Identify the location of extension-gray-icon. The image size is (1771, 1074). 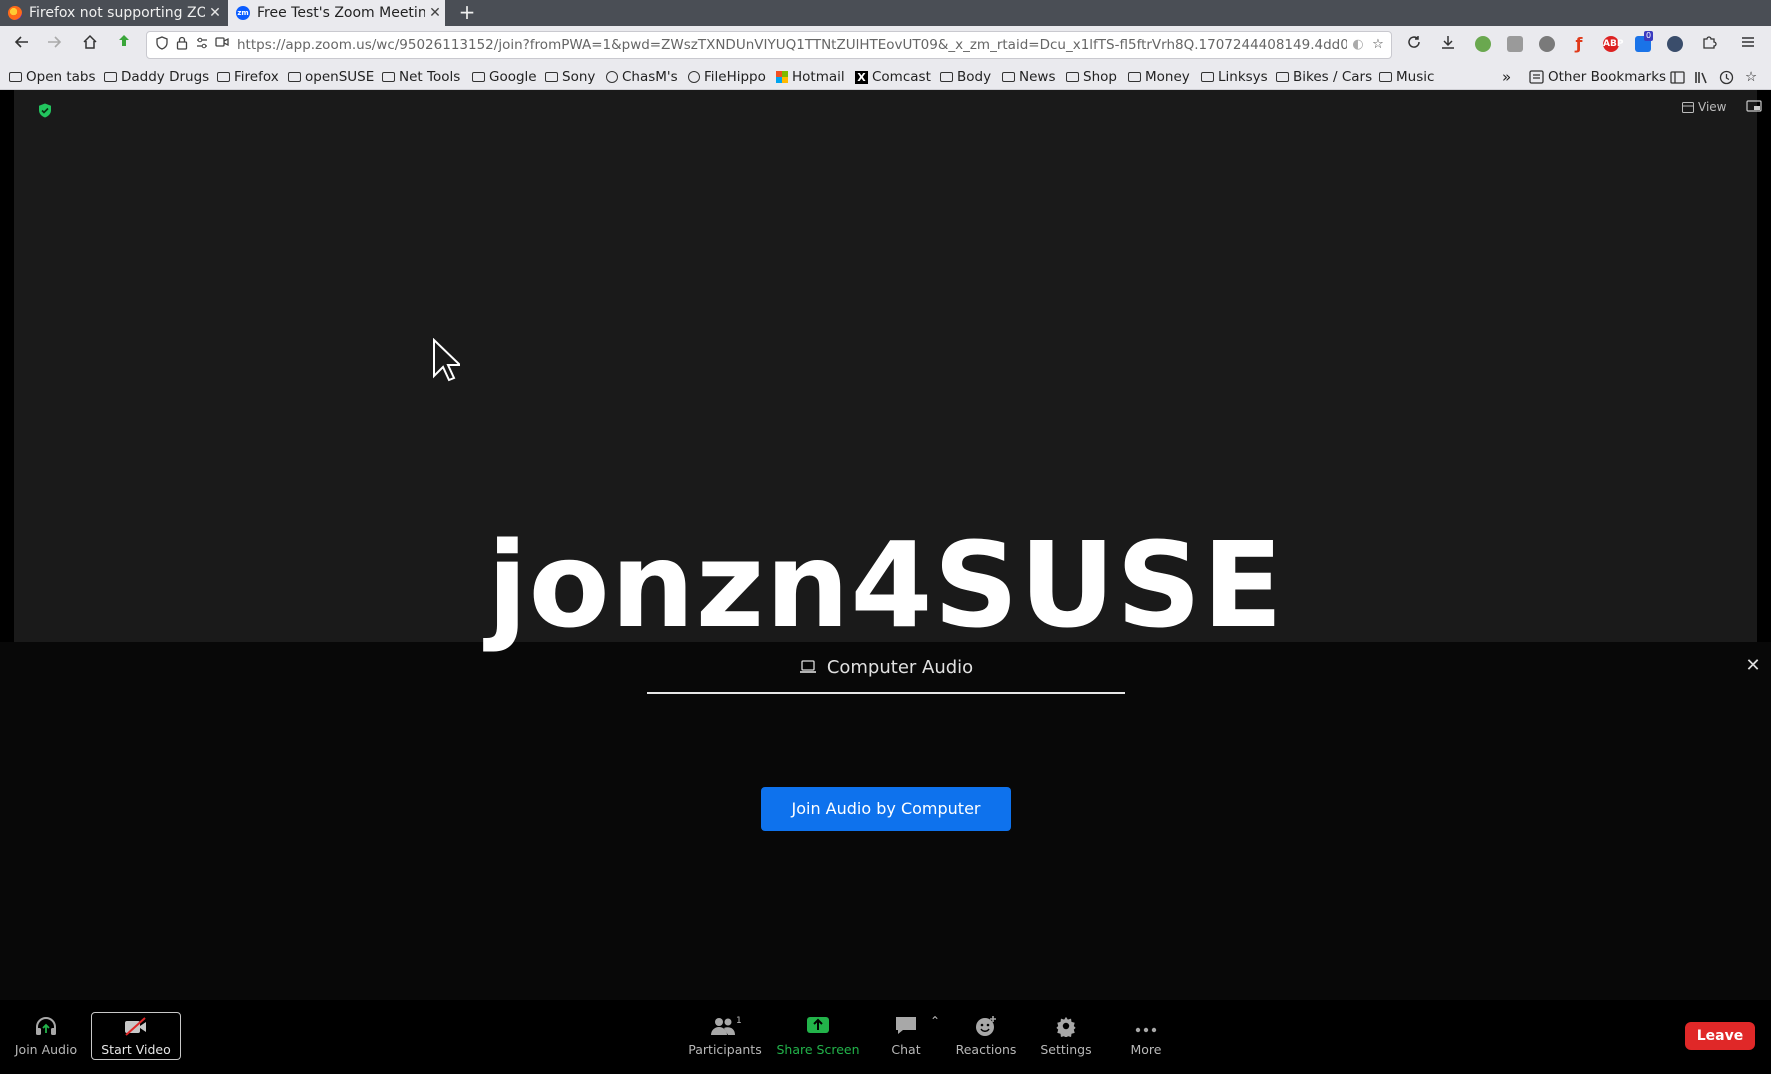
(1547, 44).